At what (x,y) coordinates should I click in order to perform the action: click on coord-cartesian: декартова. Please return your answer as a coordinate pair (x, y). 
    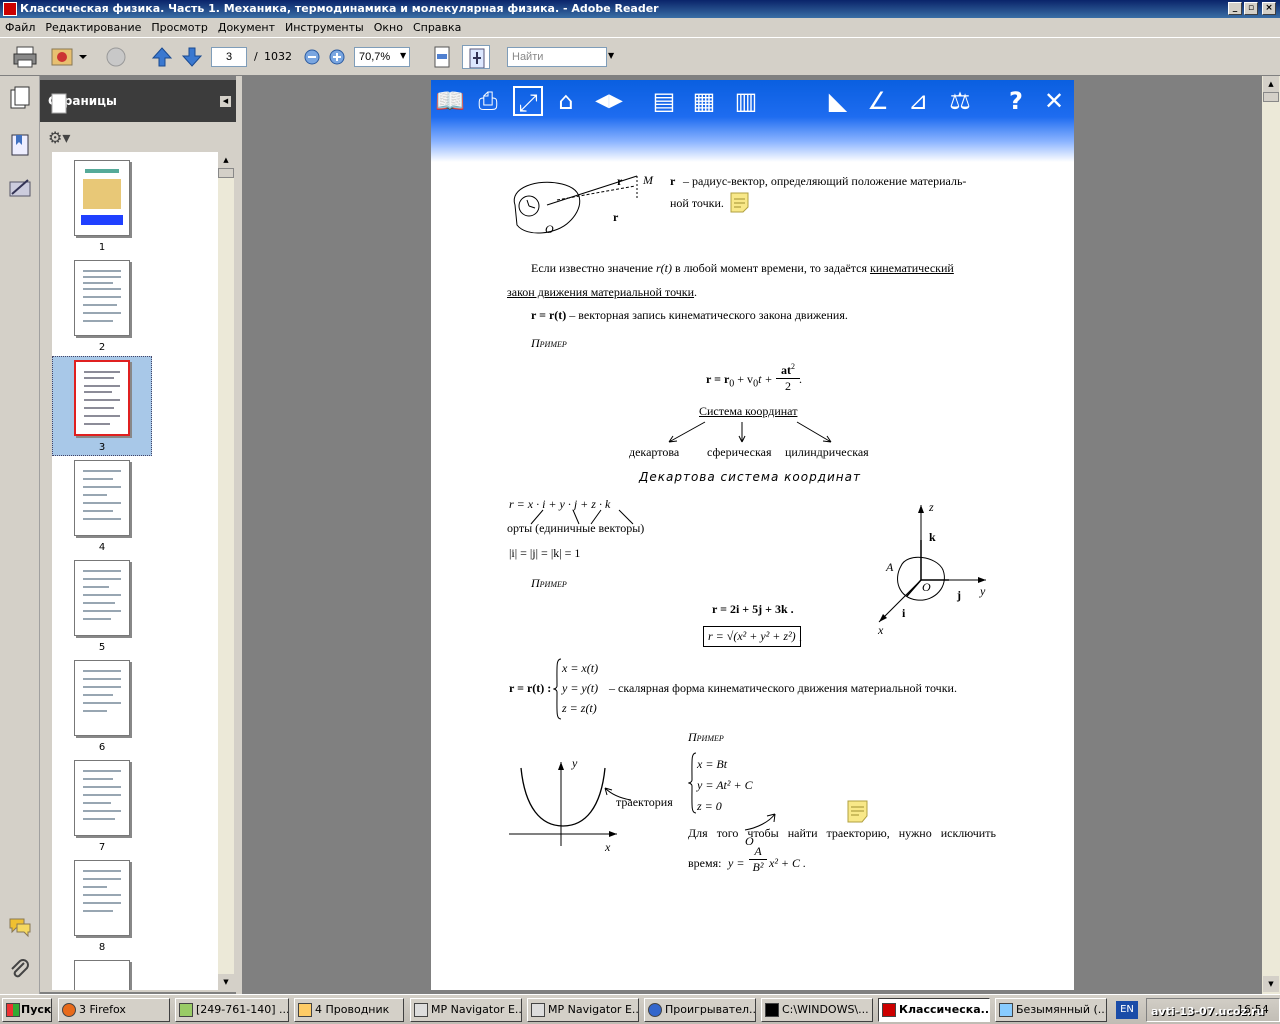
    Looking at the image, I should click on (654, 452).